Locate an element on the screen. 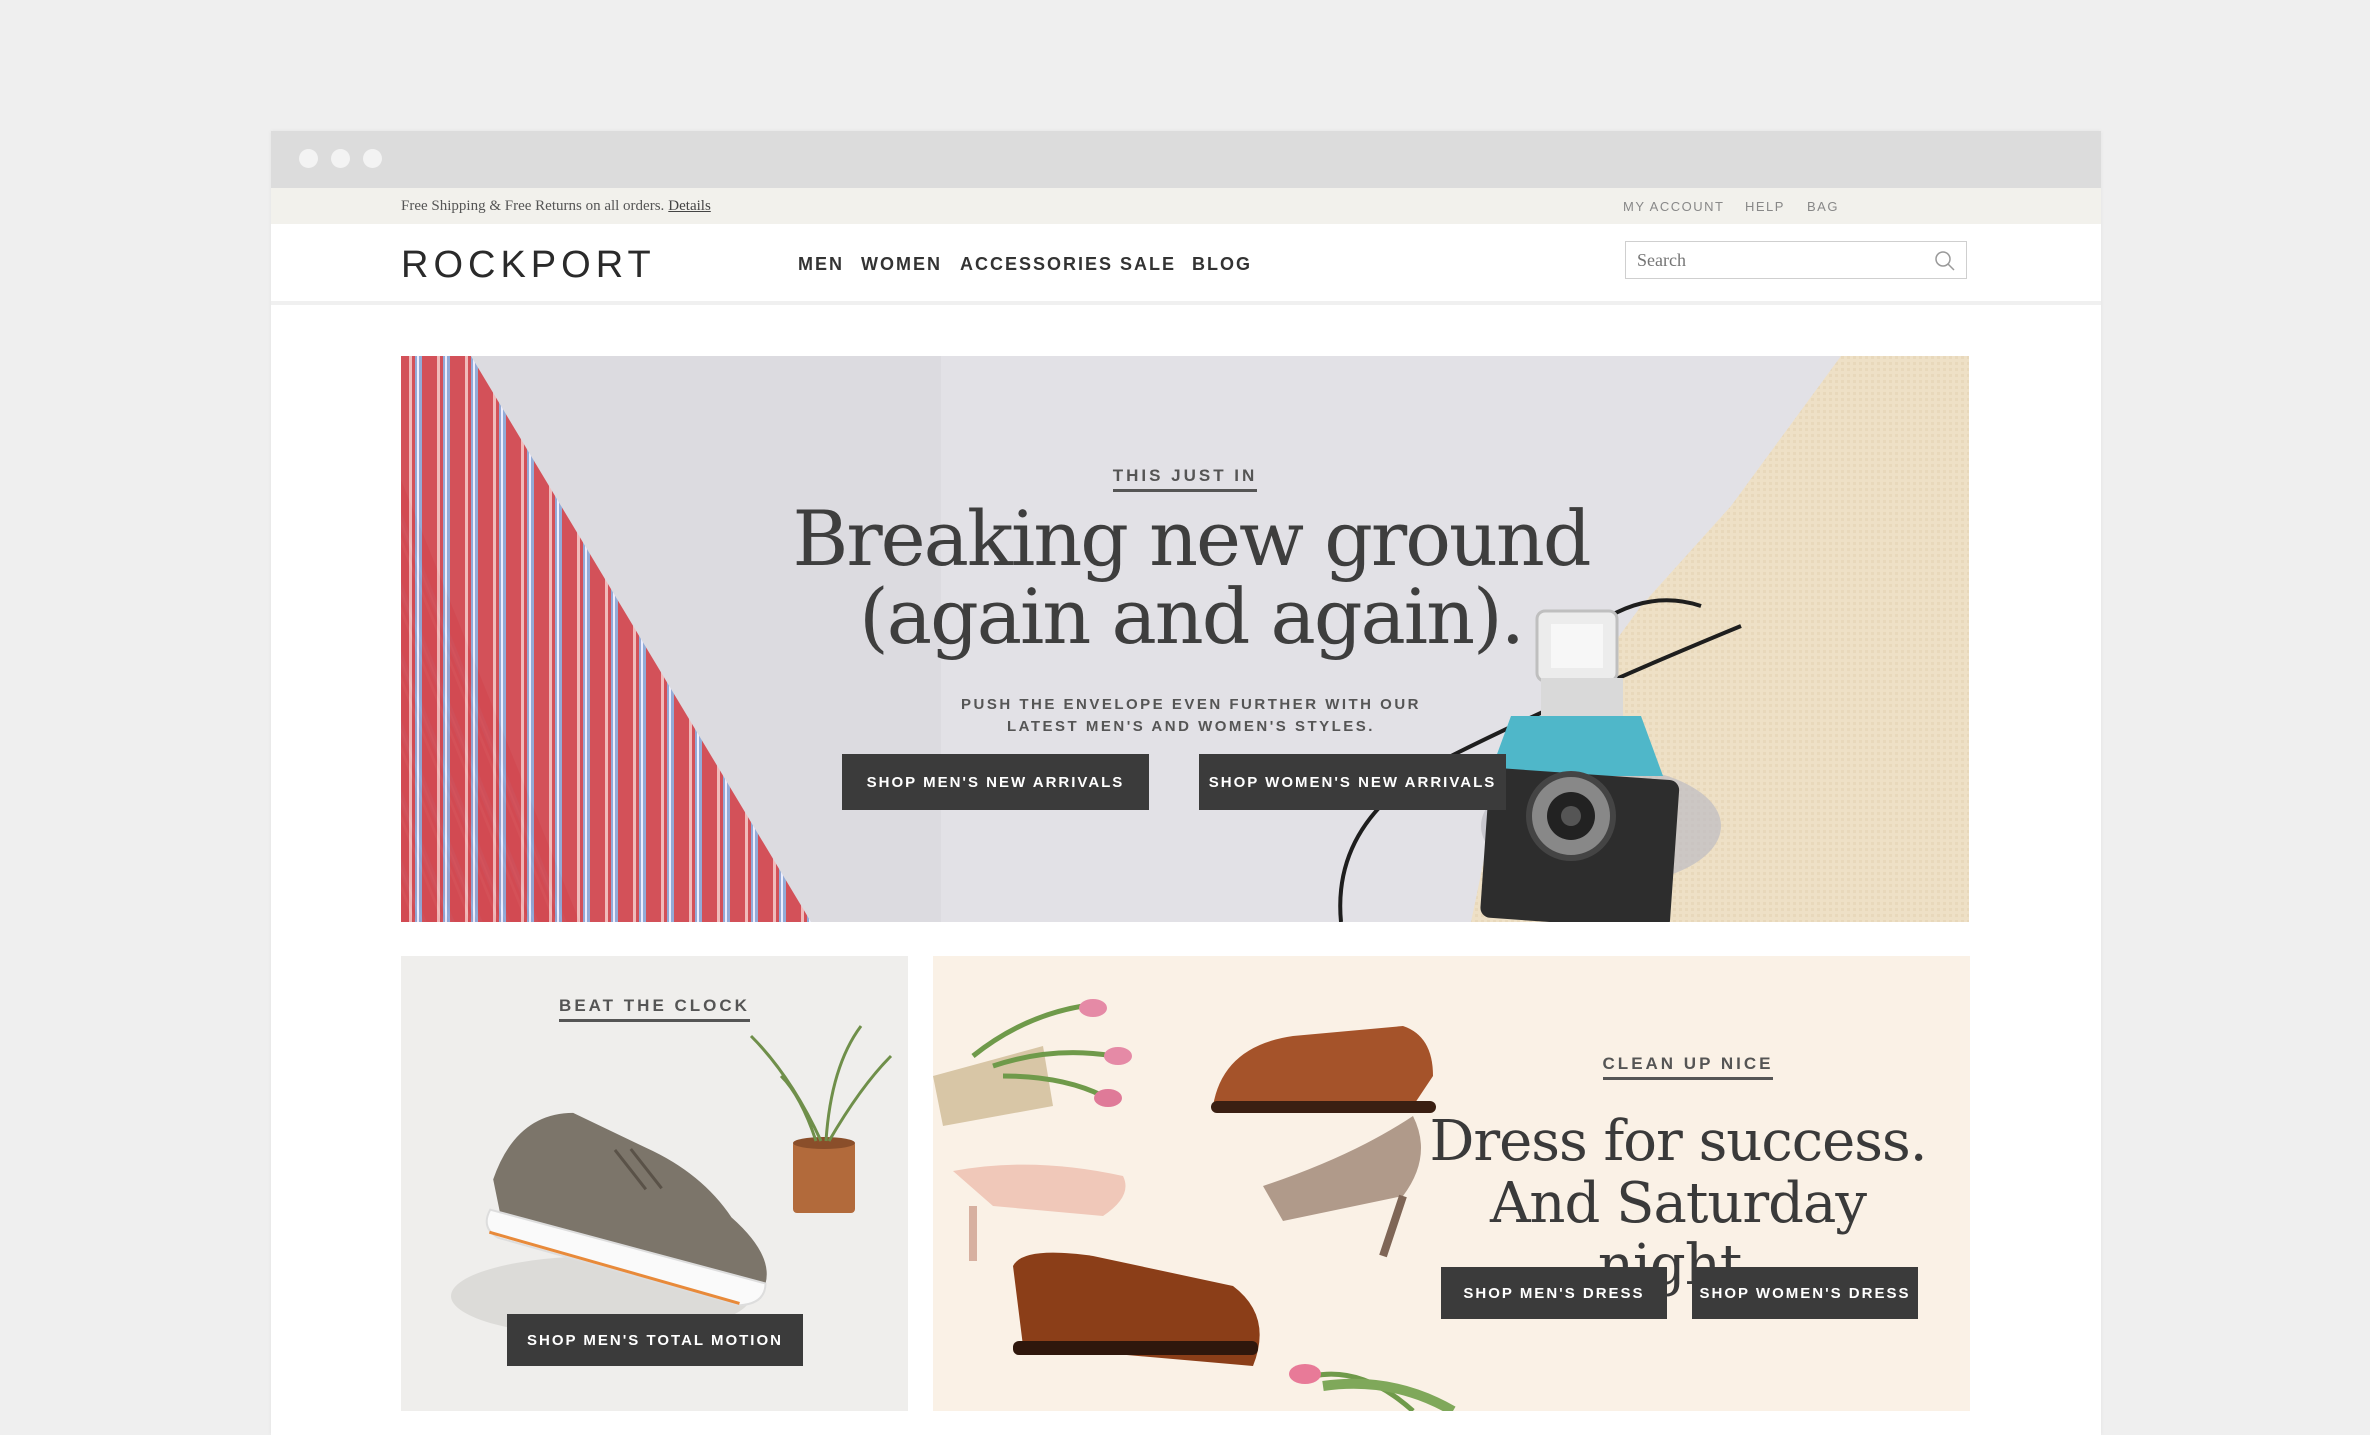 This screenshot has width=2370, height=1435. search-icon is located at coordinates (1945, 261).